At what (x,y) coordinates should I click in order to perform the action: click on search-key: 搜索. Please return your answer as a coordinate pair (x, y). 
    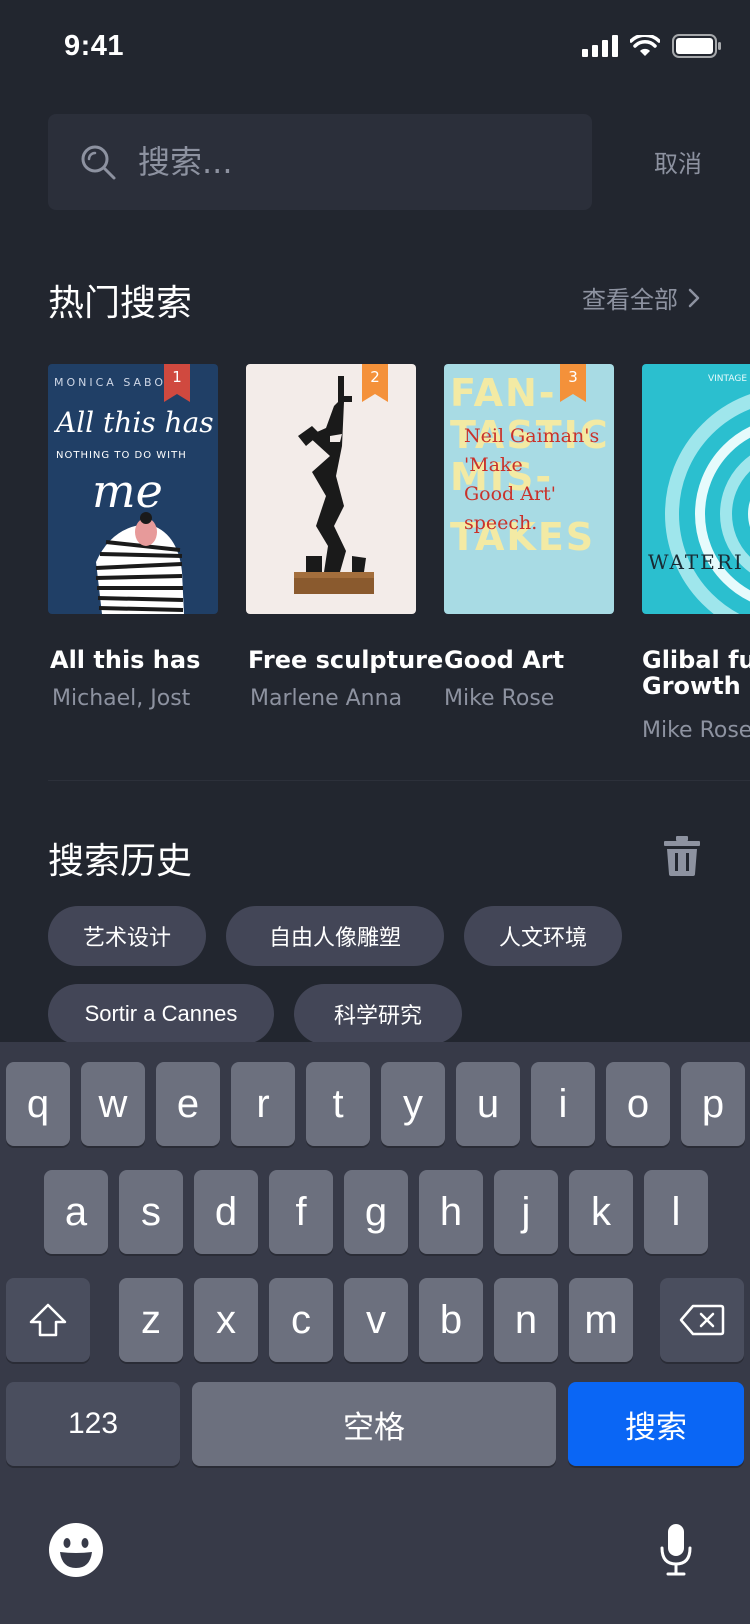
    Looking at the image, I should click on (656, 1424).